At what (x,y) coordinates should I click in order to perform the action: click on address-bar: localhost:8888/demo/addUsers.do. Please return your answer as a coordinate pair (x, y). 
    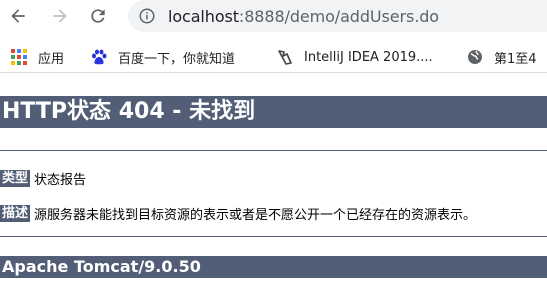
    Looking at the image, I should click on (337, 16).